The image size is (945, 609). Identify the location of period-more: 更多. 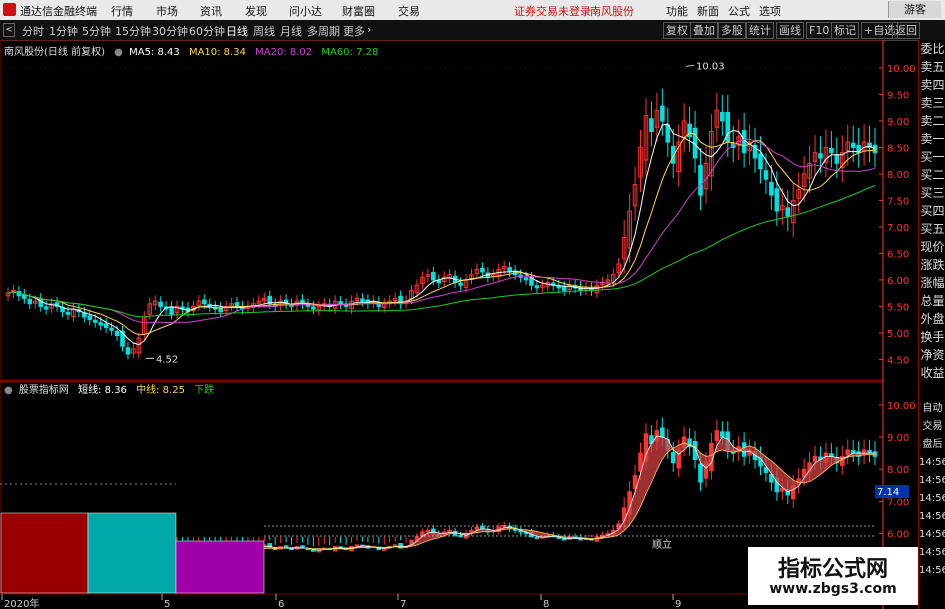
(354, 31).